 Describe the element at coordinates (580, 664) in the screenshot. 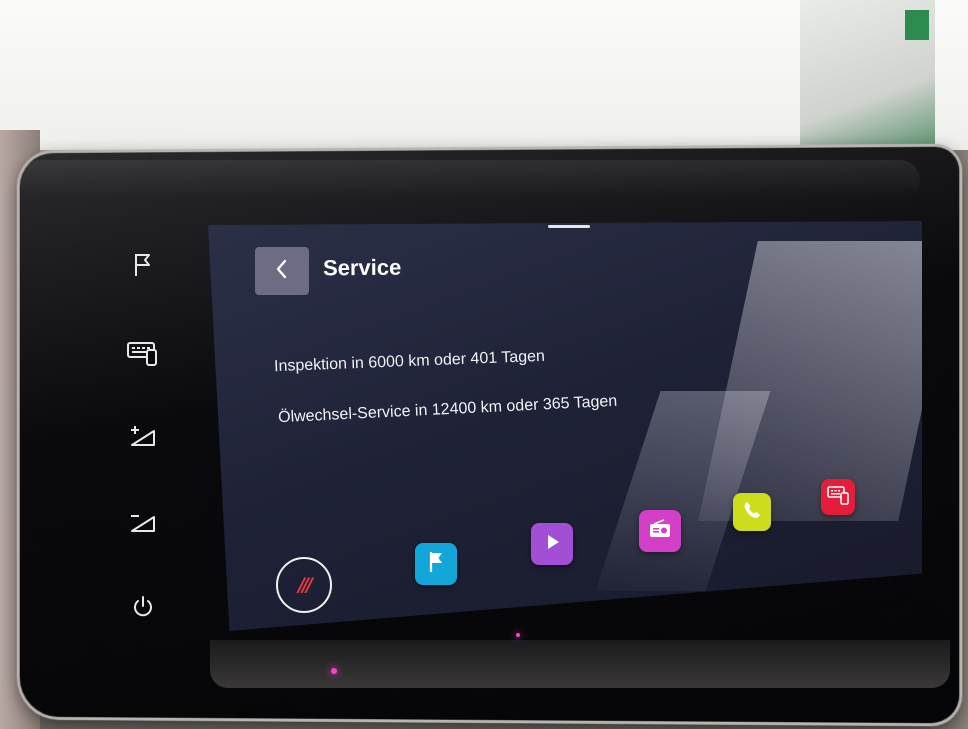

I see `bezel-bottom-ledge` at that location.